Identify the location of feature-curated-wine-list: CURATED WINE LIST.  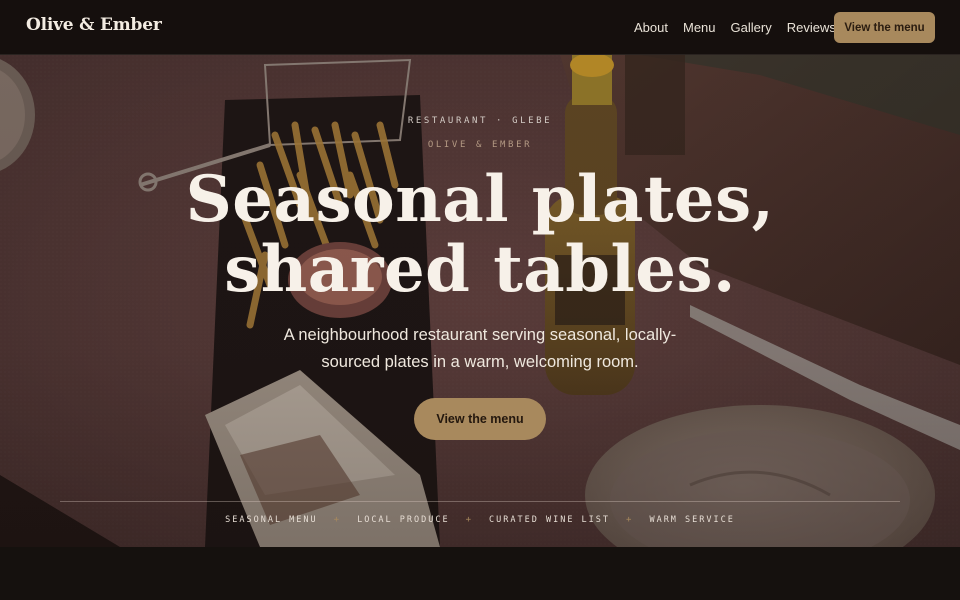
(550, 520).